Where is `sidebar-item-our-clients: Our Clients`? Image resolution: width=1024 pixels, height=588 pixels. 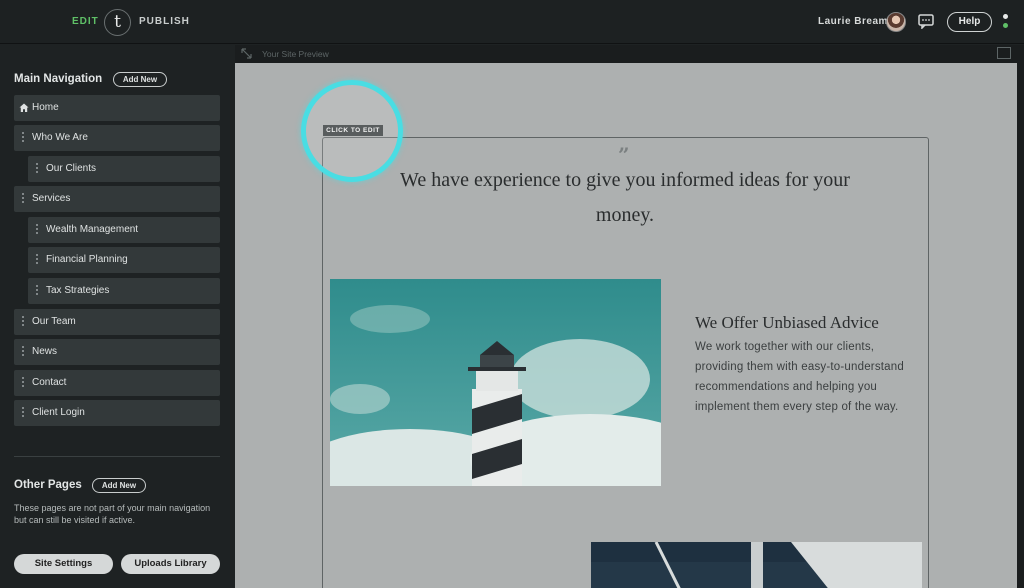
sidebar-item-our-clients: Our Clients is located at coordinates (124, 169).